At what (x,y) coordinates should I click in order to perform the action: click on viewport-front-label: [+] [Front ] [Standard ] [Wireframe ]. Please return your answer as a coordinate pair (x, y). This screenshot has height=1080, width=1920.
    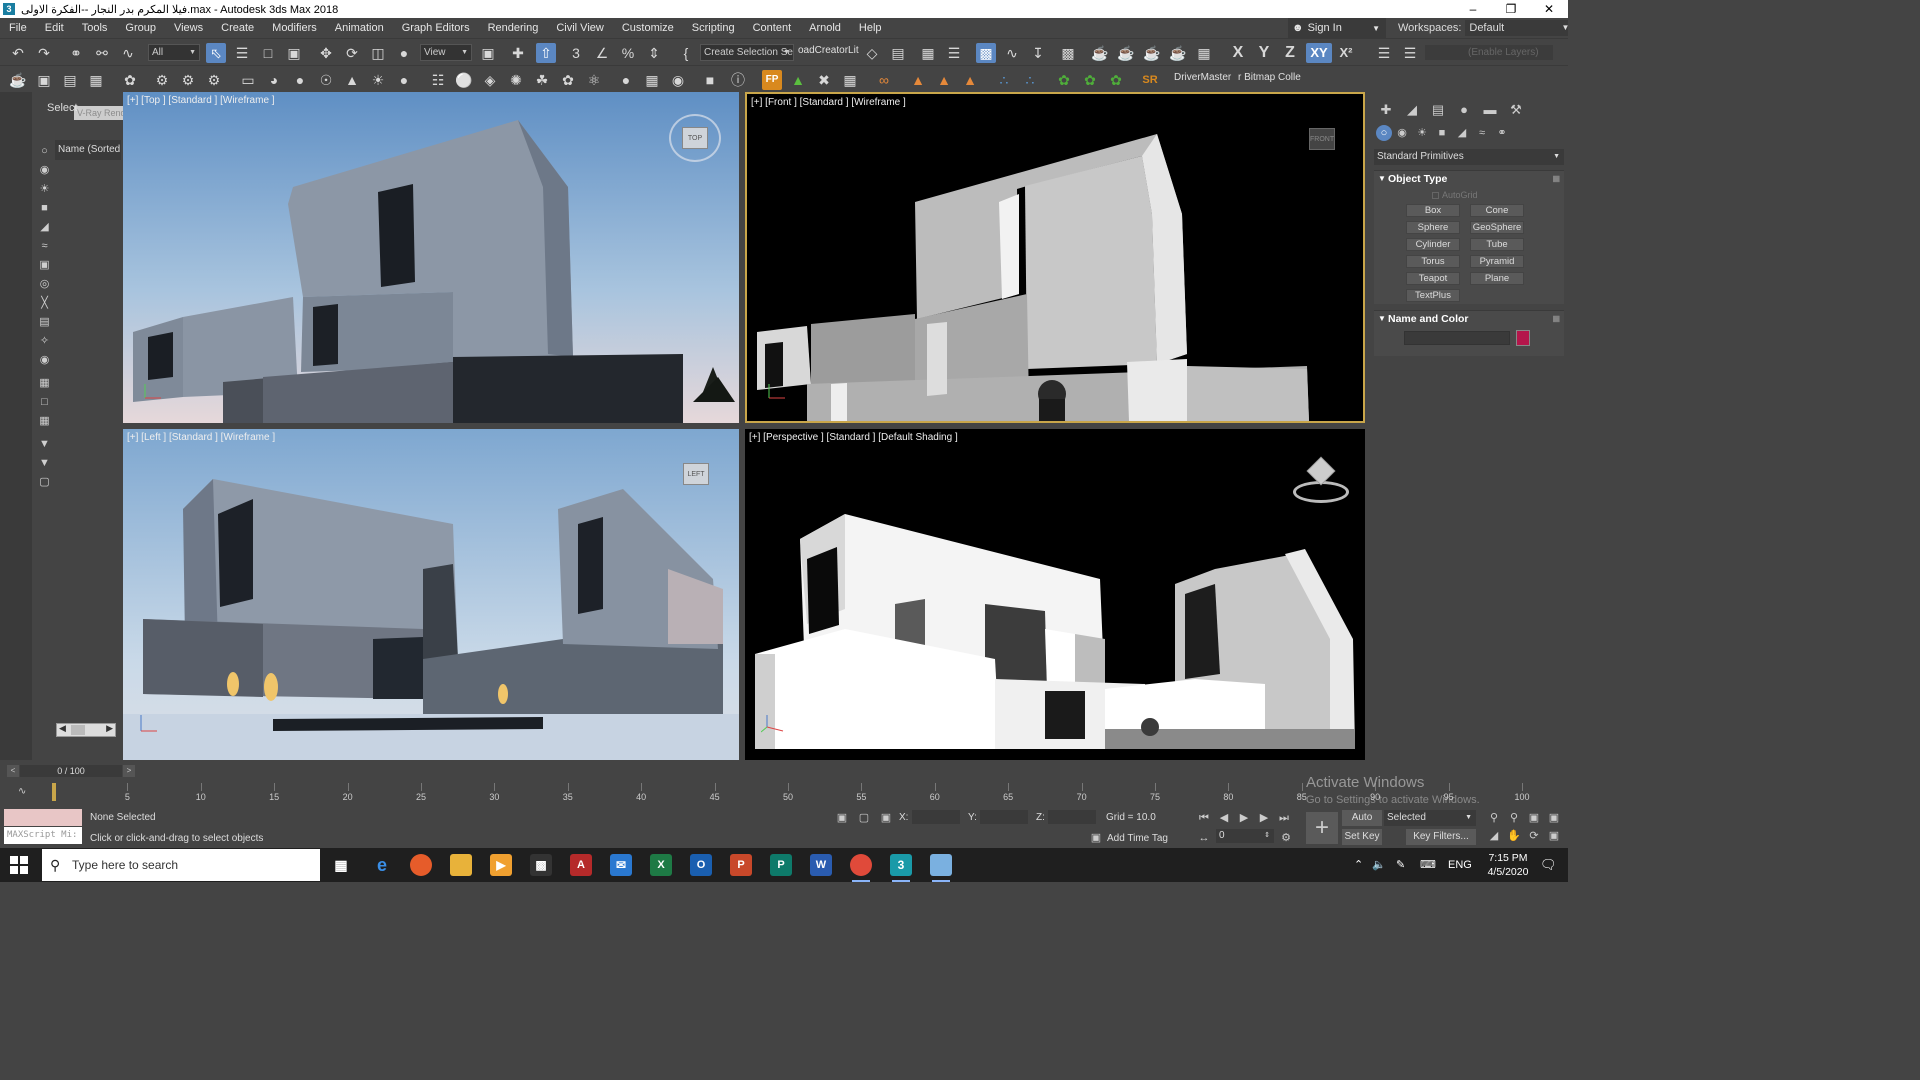
    Looking at the image, I should click on (828, 102).